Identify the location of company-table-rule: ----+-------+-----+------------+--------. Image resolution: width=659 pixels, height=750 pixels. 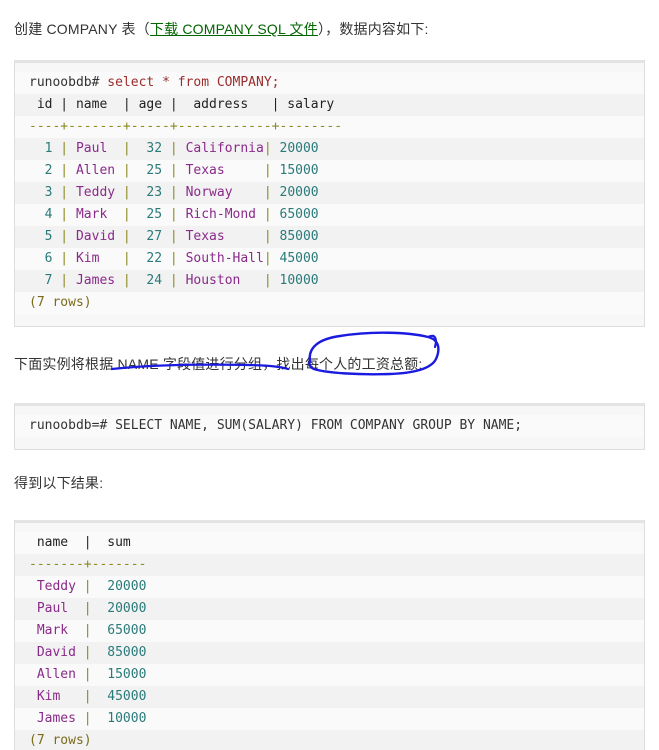
(186, 126).